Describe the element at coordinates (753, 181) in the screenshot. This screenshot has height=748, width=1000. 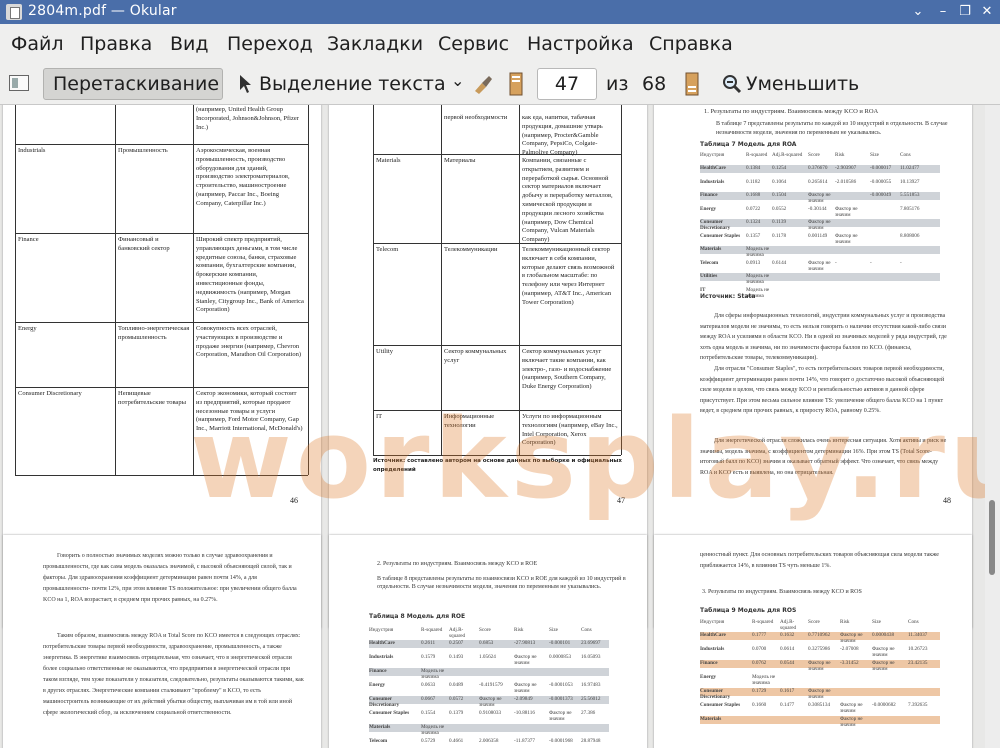
I see `table-cell: 0.1182` at that location.